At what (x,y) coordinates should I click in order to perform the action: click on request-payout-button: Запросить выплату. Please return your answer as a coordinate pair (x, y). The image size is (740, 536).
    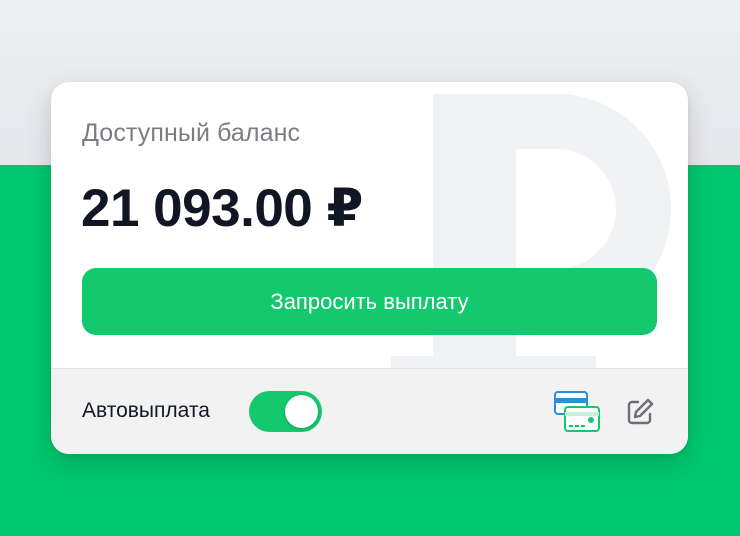
    Looking at the image, I should click on (369, 301).